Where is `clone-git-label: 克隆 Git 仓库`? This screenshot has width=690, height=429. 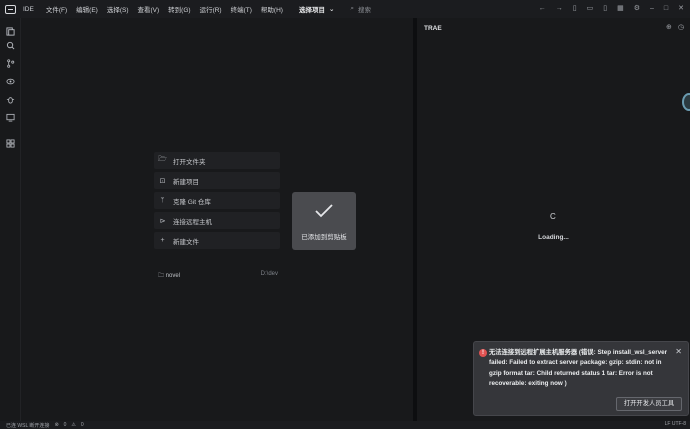 clone-git-label: 克隆 Git 仓库 is located at coordinates (192, 202).